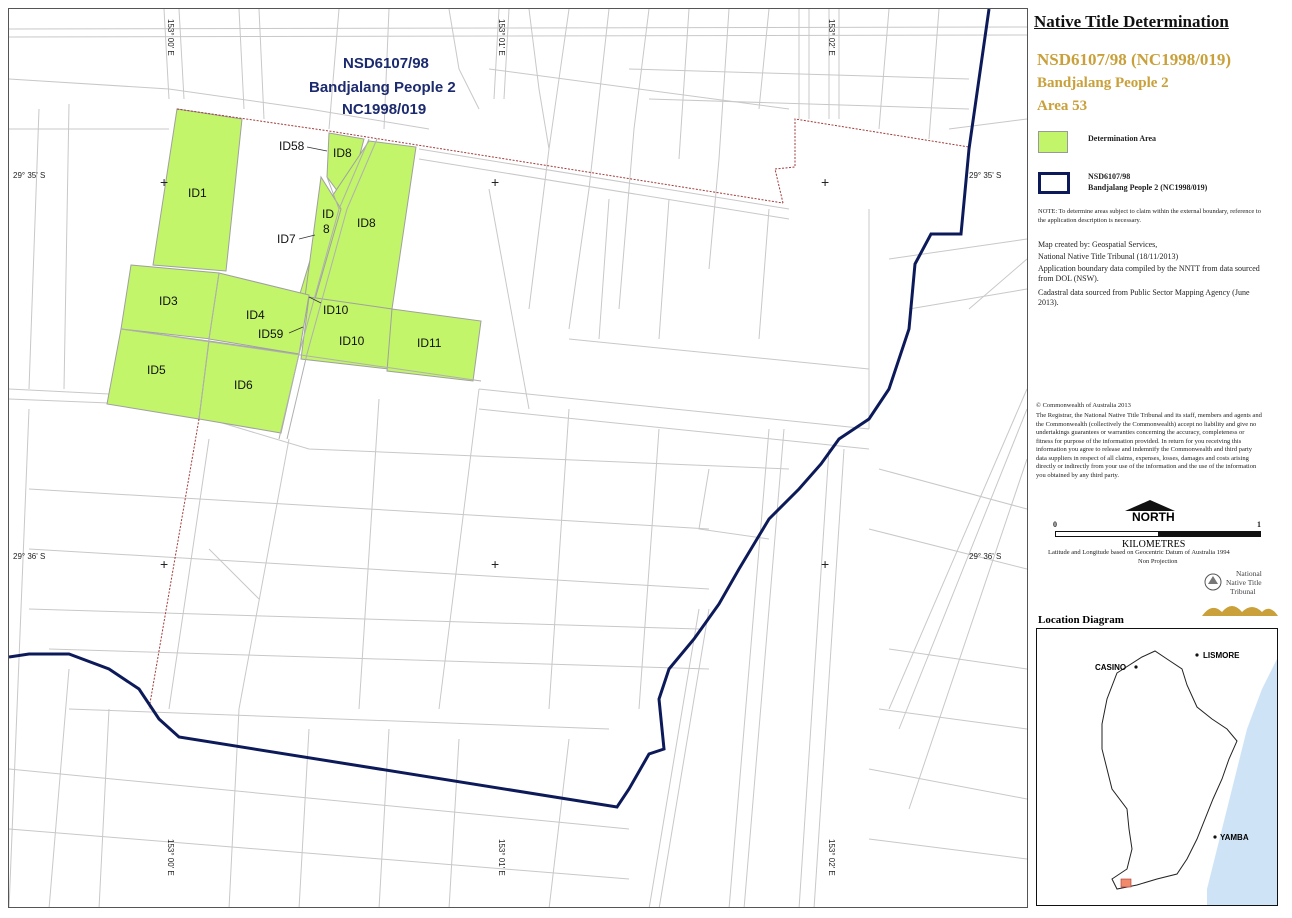 Image resolution: width=1292 pixels, height=918 pixels. I want to click on area-label: Area 53, so click(1062, 106).